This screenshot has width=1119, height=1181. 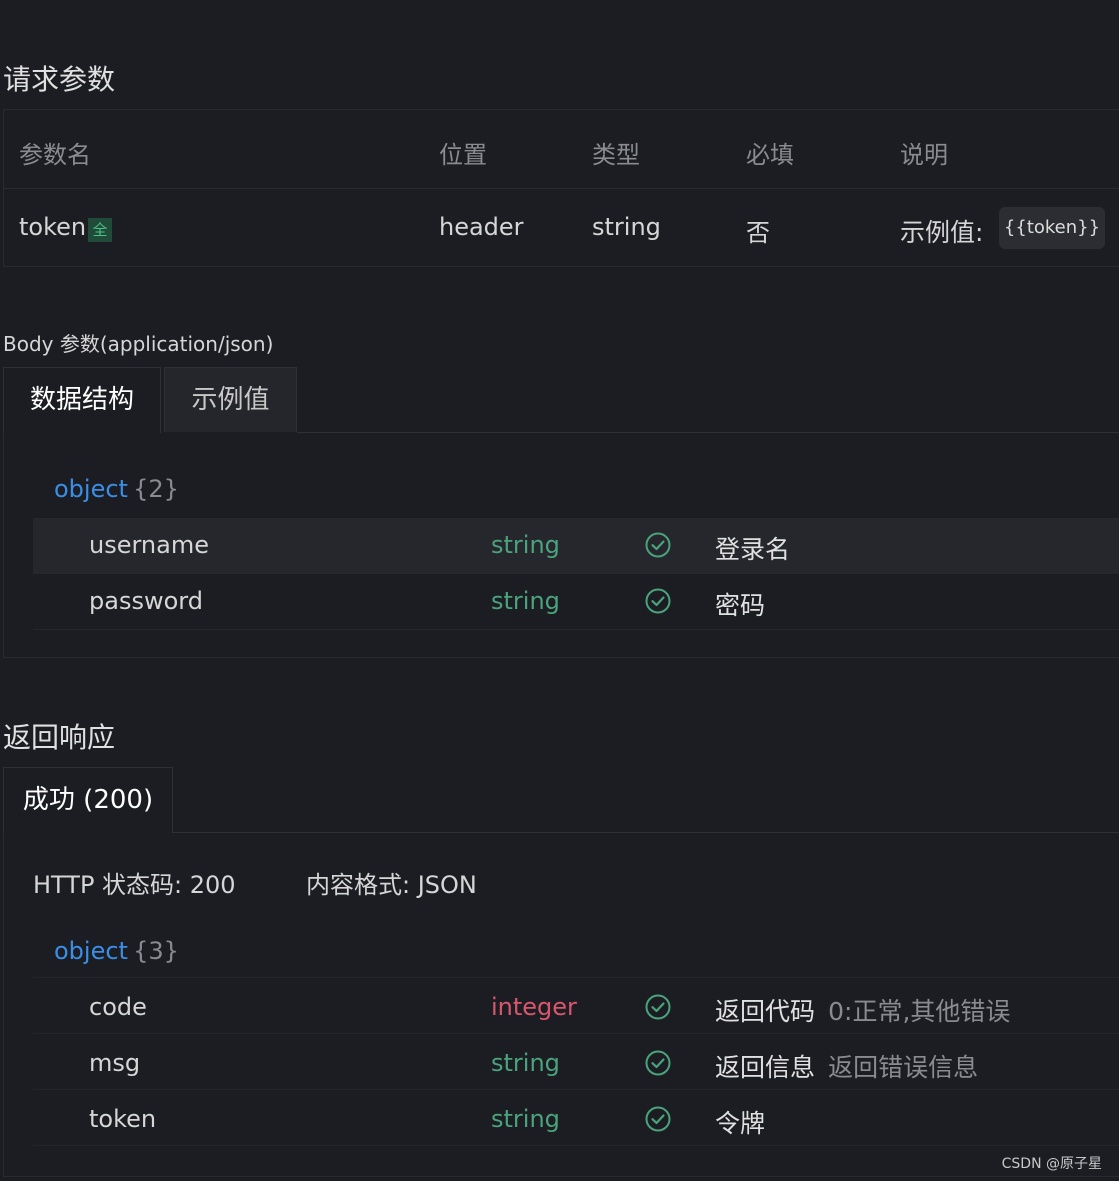 What do you see at coordinates (561, 188) in the screenshot?
I see `params-table-divider` at bounding box center [561, 188].